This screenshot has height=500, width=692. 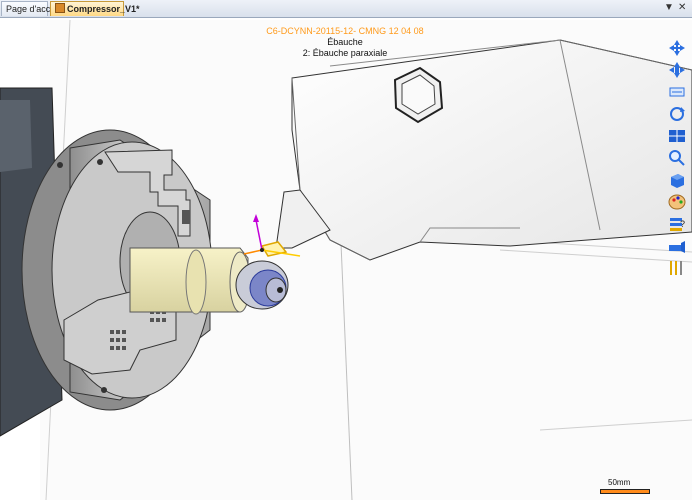 I want to click on box-view-icon, so click(x=677, y=179).